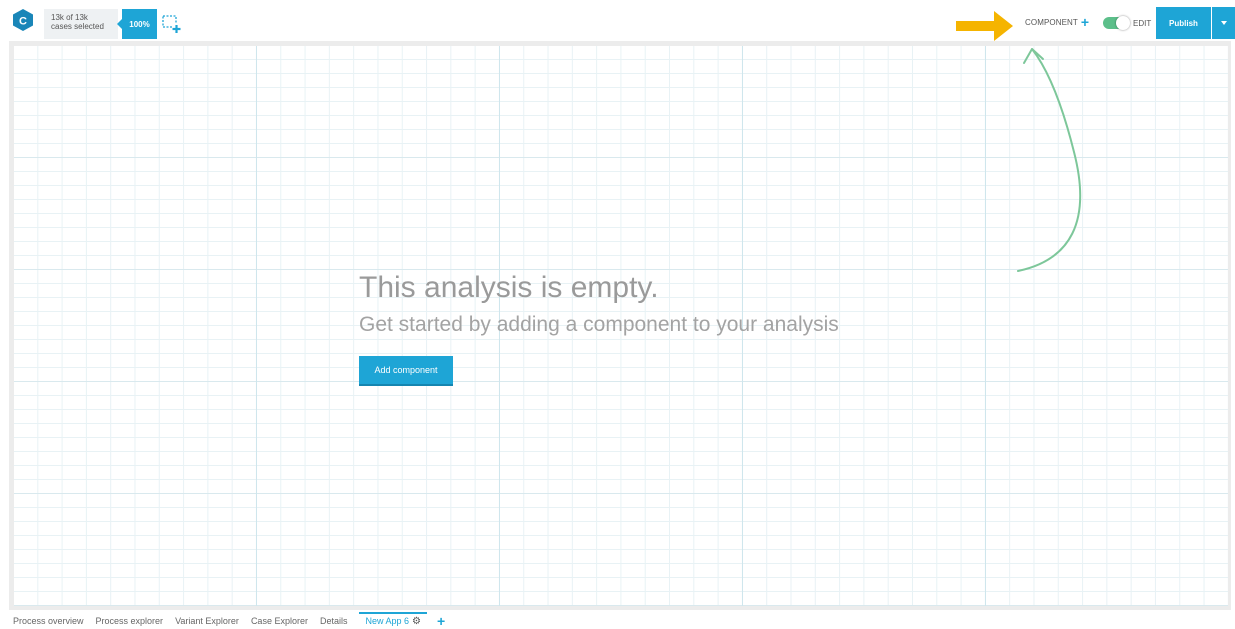 This screenshot has width=1235, height=629. What do you see at coordinates (207, 621) in the screenshot?
I see `tab-variant-explorer: Variant Explorer` at bounding box center [207, 621].